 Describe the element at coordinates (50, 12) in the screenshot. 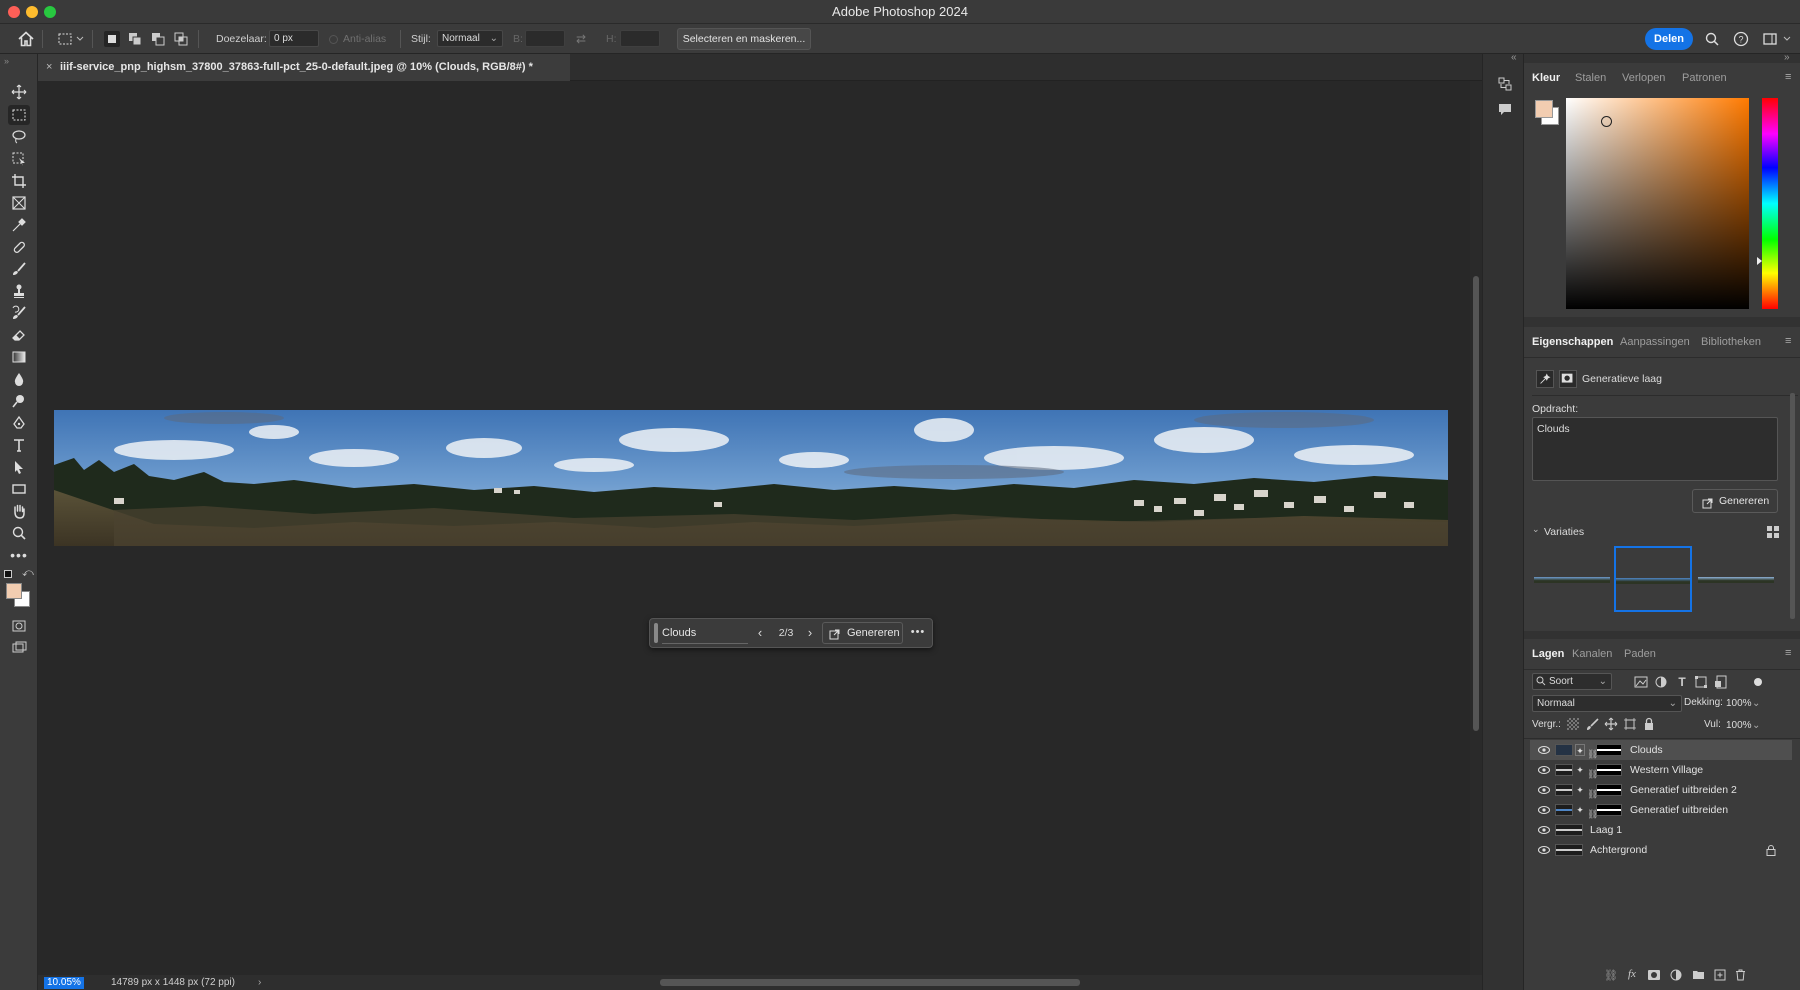

I see `zoom-window-button` at that location.